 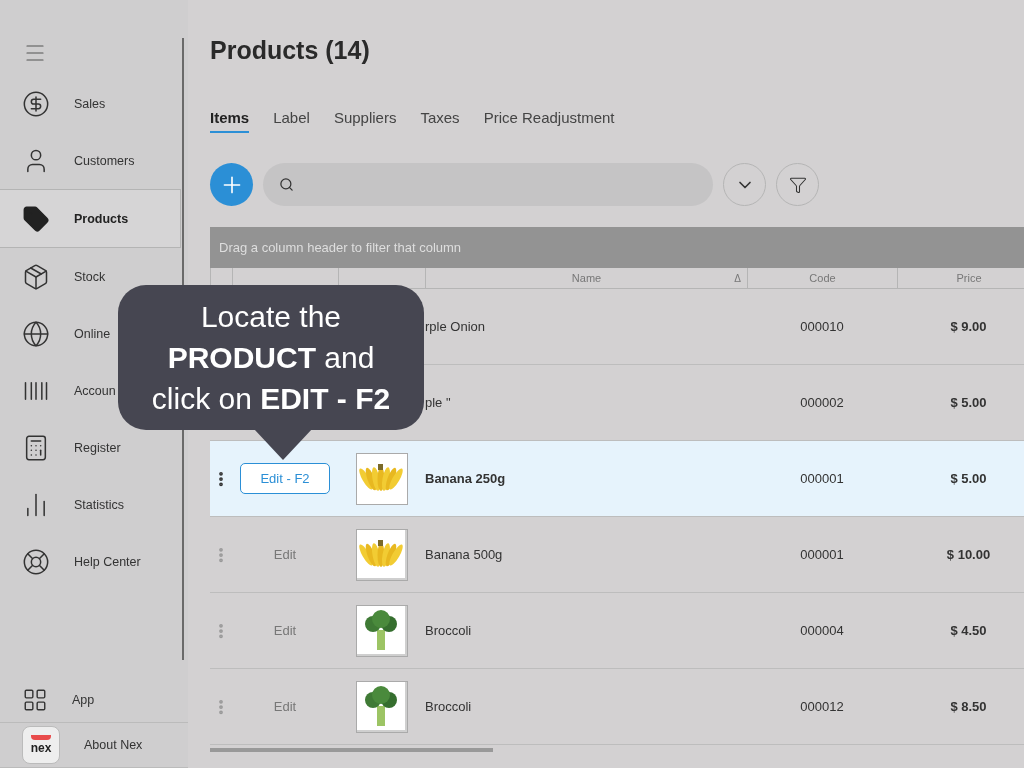 I want to click on tab: Label, so click(x=291, y=121).